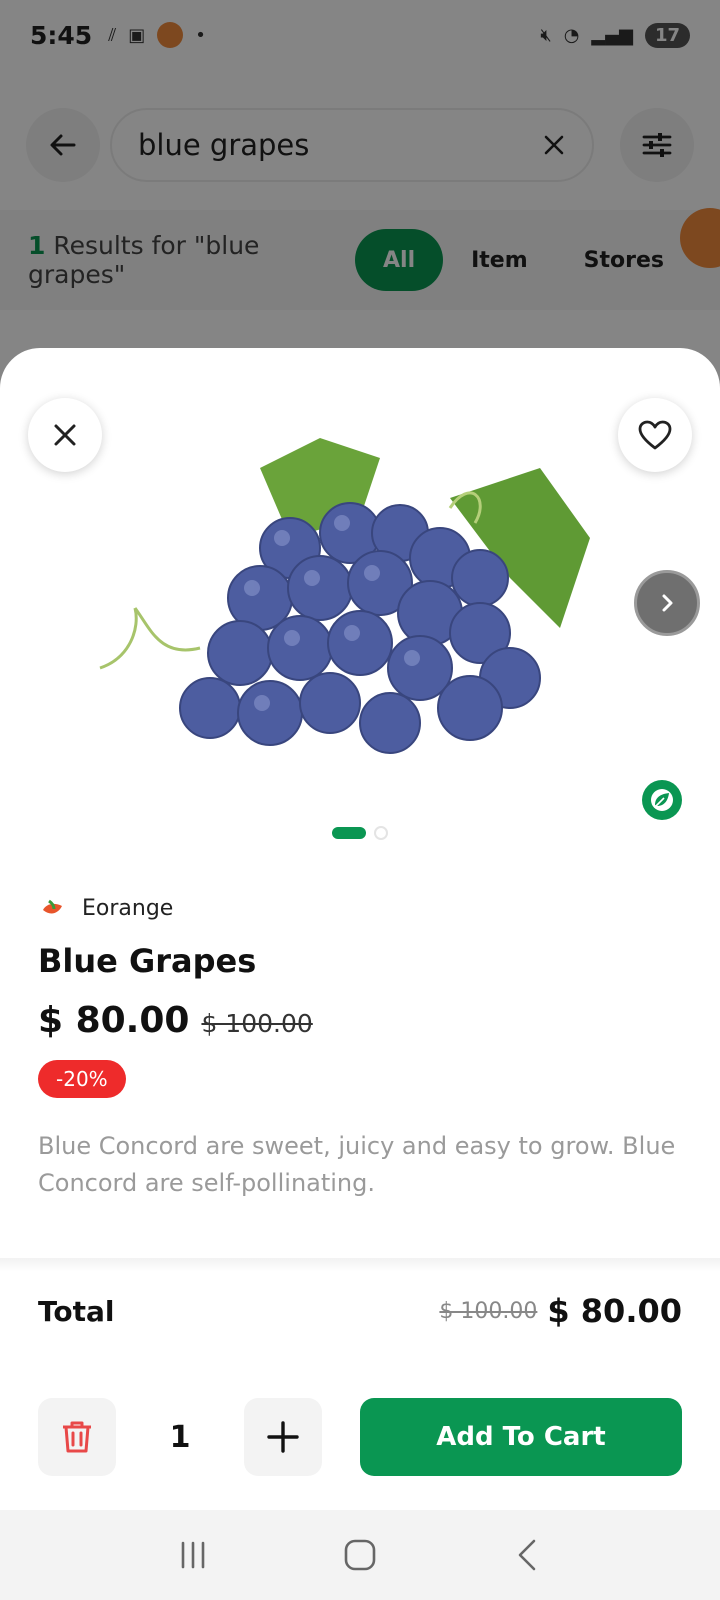 Image resolution: width=720 pixels, height=1600 pixels. Describe the element at coordinates (614, 1311) in the screenshot. I see `total-price: $ 80.00` at that location.